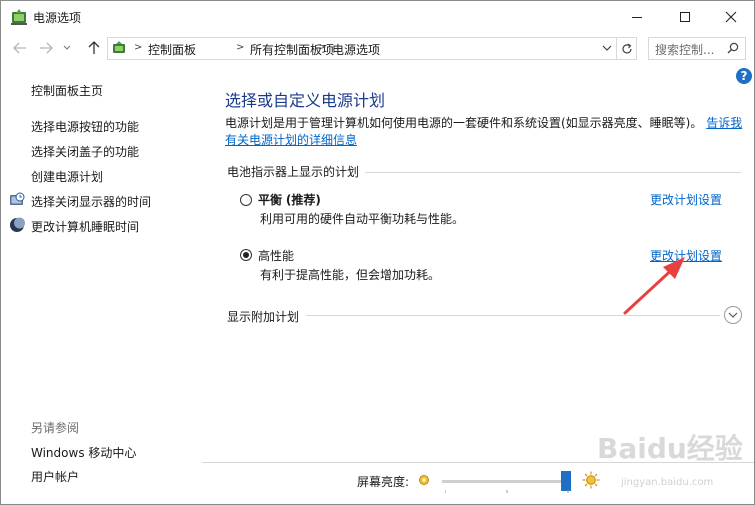 The image size is (755, 505). Describe the element at coordinates (356, 49) in the screenshot. I see `breadcrumb-power-options: 电源选项` at that location.